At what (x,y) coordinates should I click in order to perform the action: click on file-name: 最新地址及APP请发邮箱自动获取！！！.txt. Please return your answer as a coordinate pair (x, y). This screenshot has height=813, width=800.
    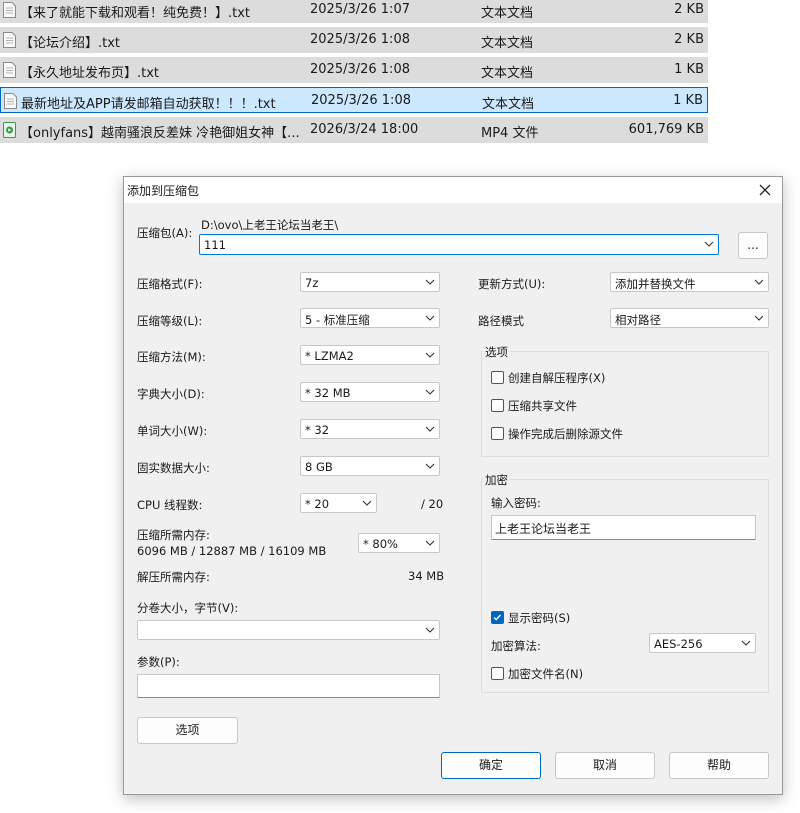
    Looking at the image, I should click on (148, 104).